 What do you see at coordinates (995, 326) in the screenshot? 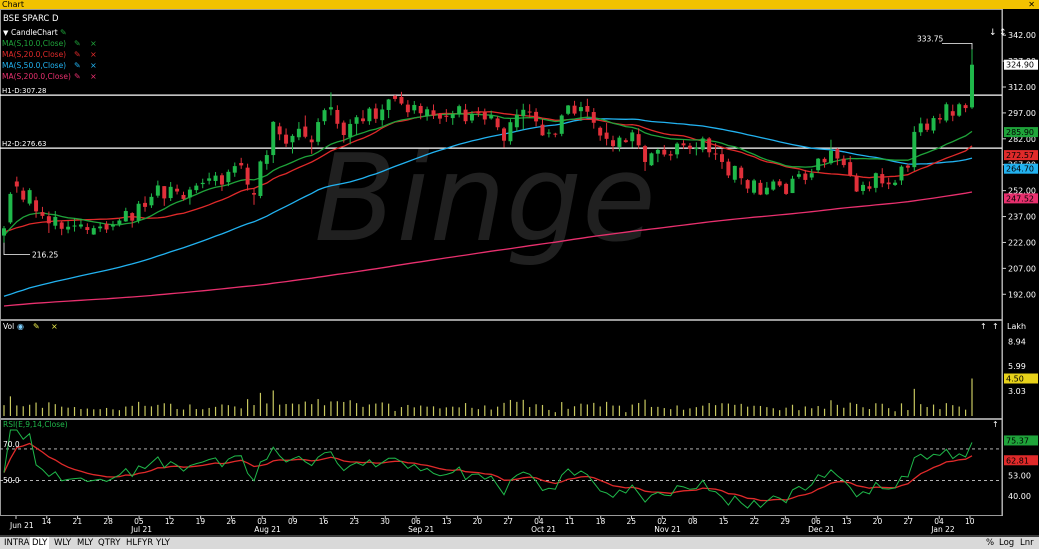
I see `vol-up2-icon: ↑` at bounding box center [995, 326].